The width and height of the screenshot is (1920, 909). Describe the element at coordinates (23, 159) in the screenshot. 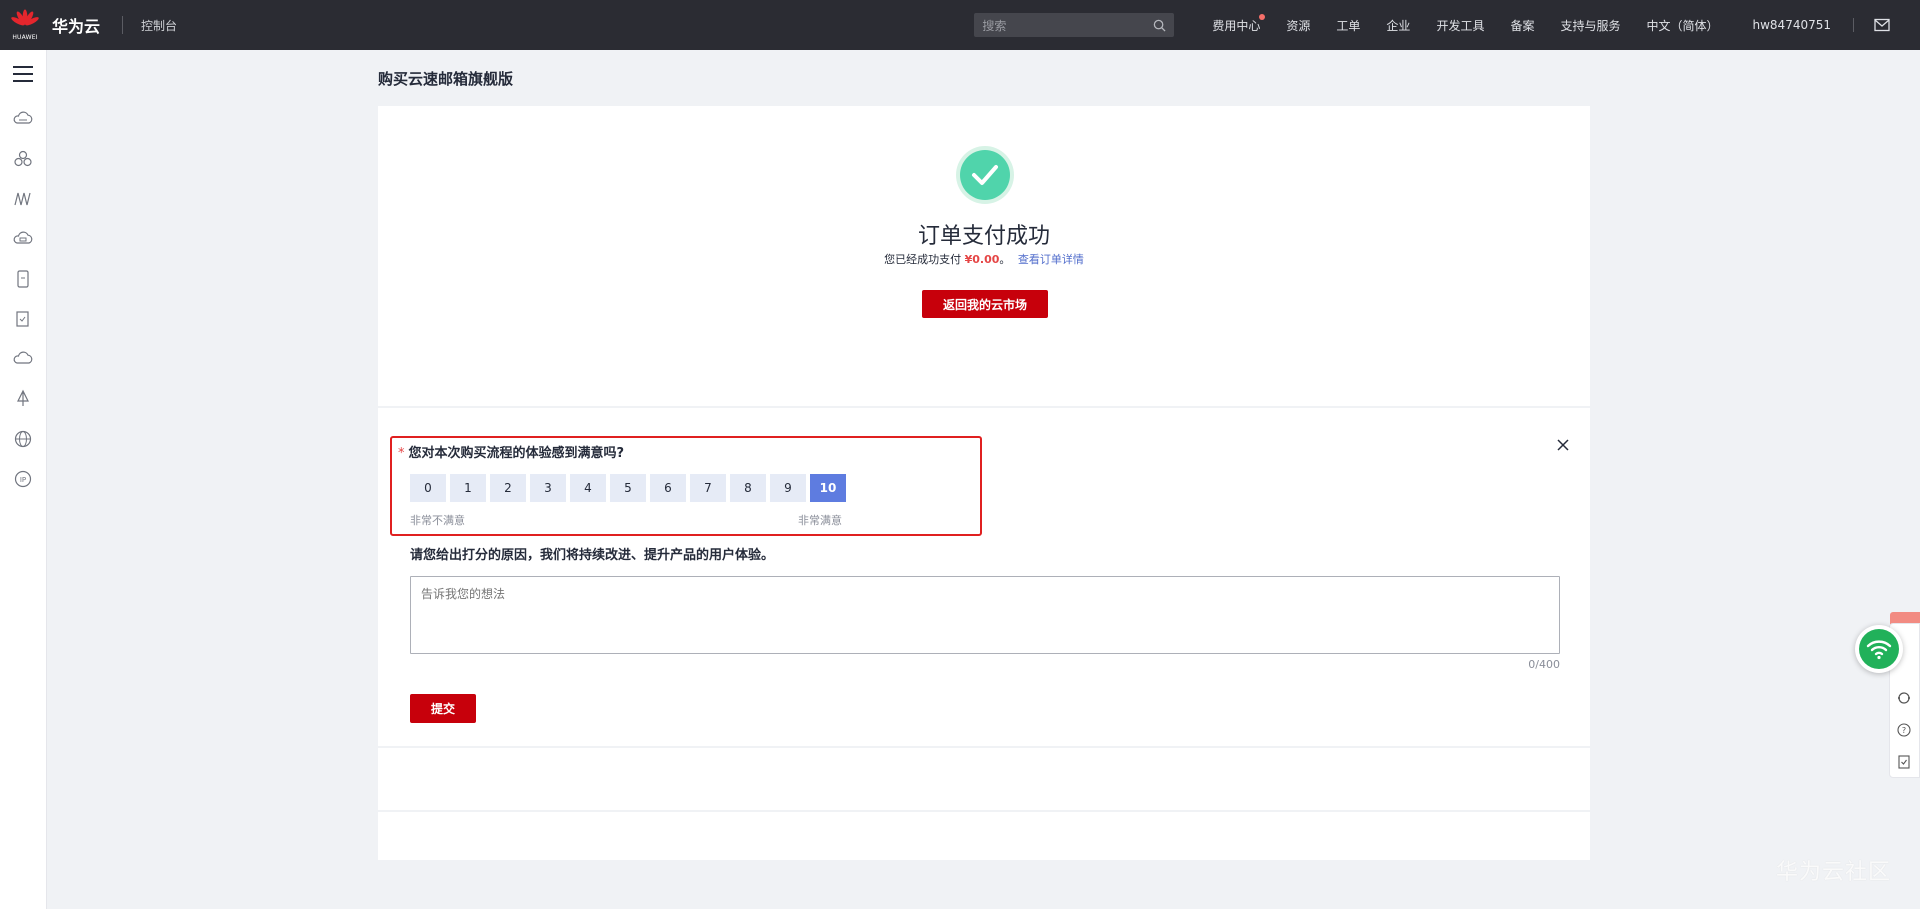

I see `cluster-icon` at that location.